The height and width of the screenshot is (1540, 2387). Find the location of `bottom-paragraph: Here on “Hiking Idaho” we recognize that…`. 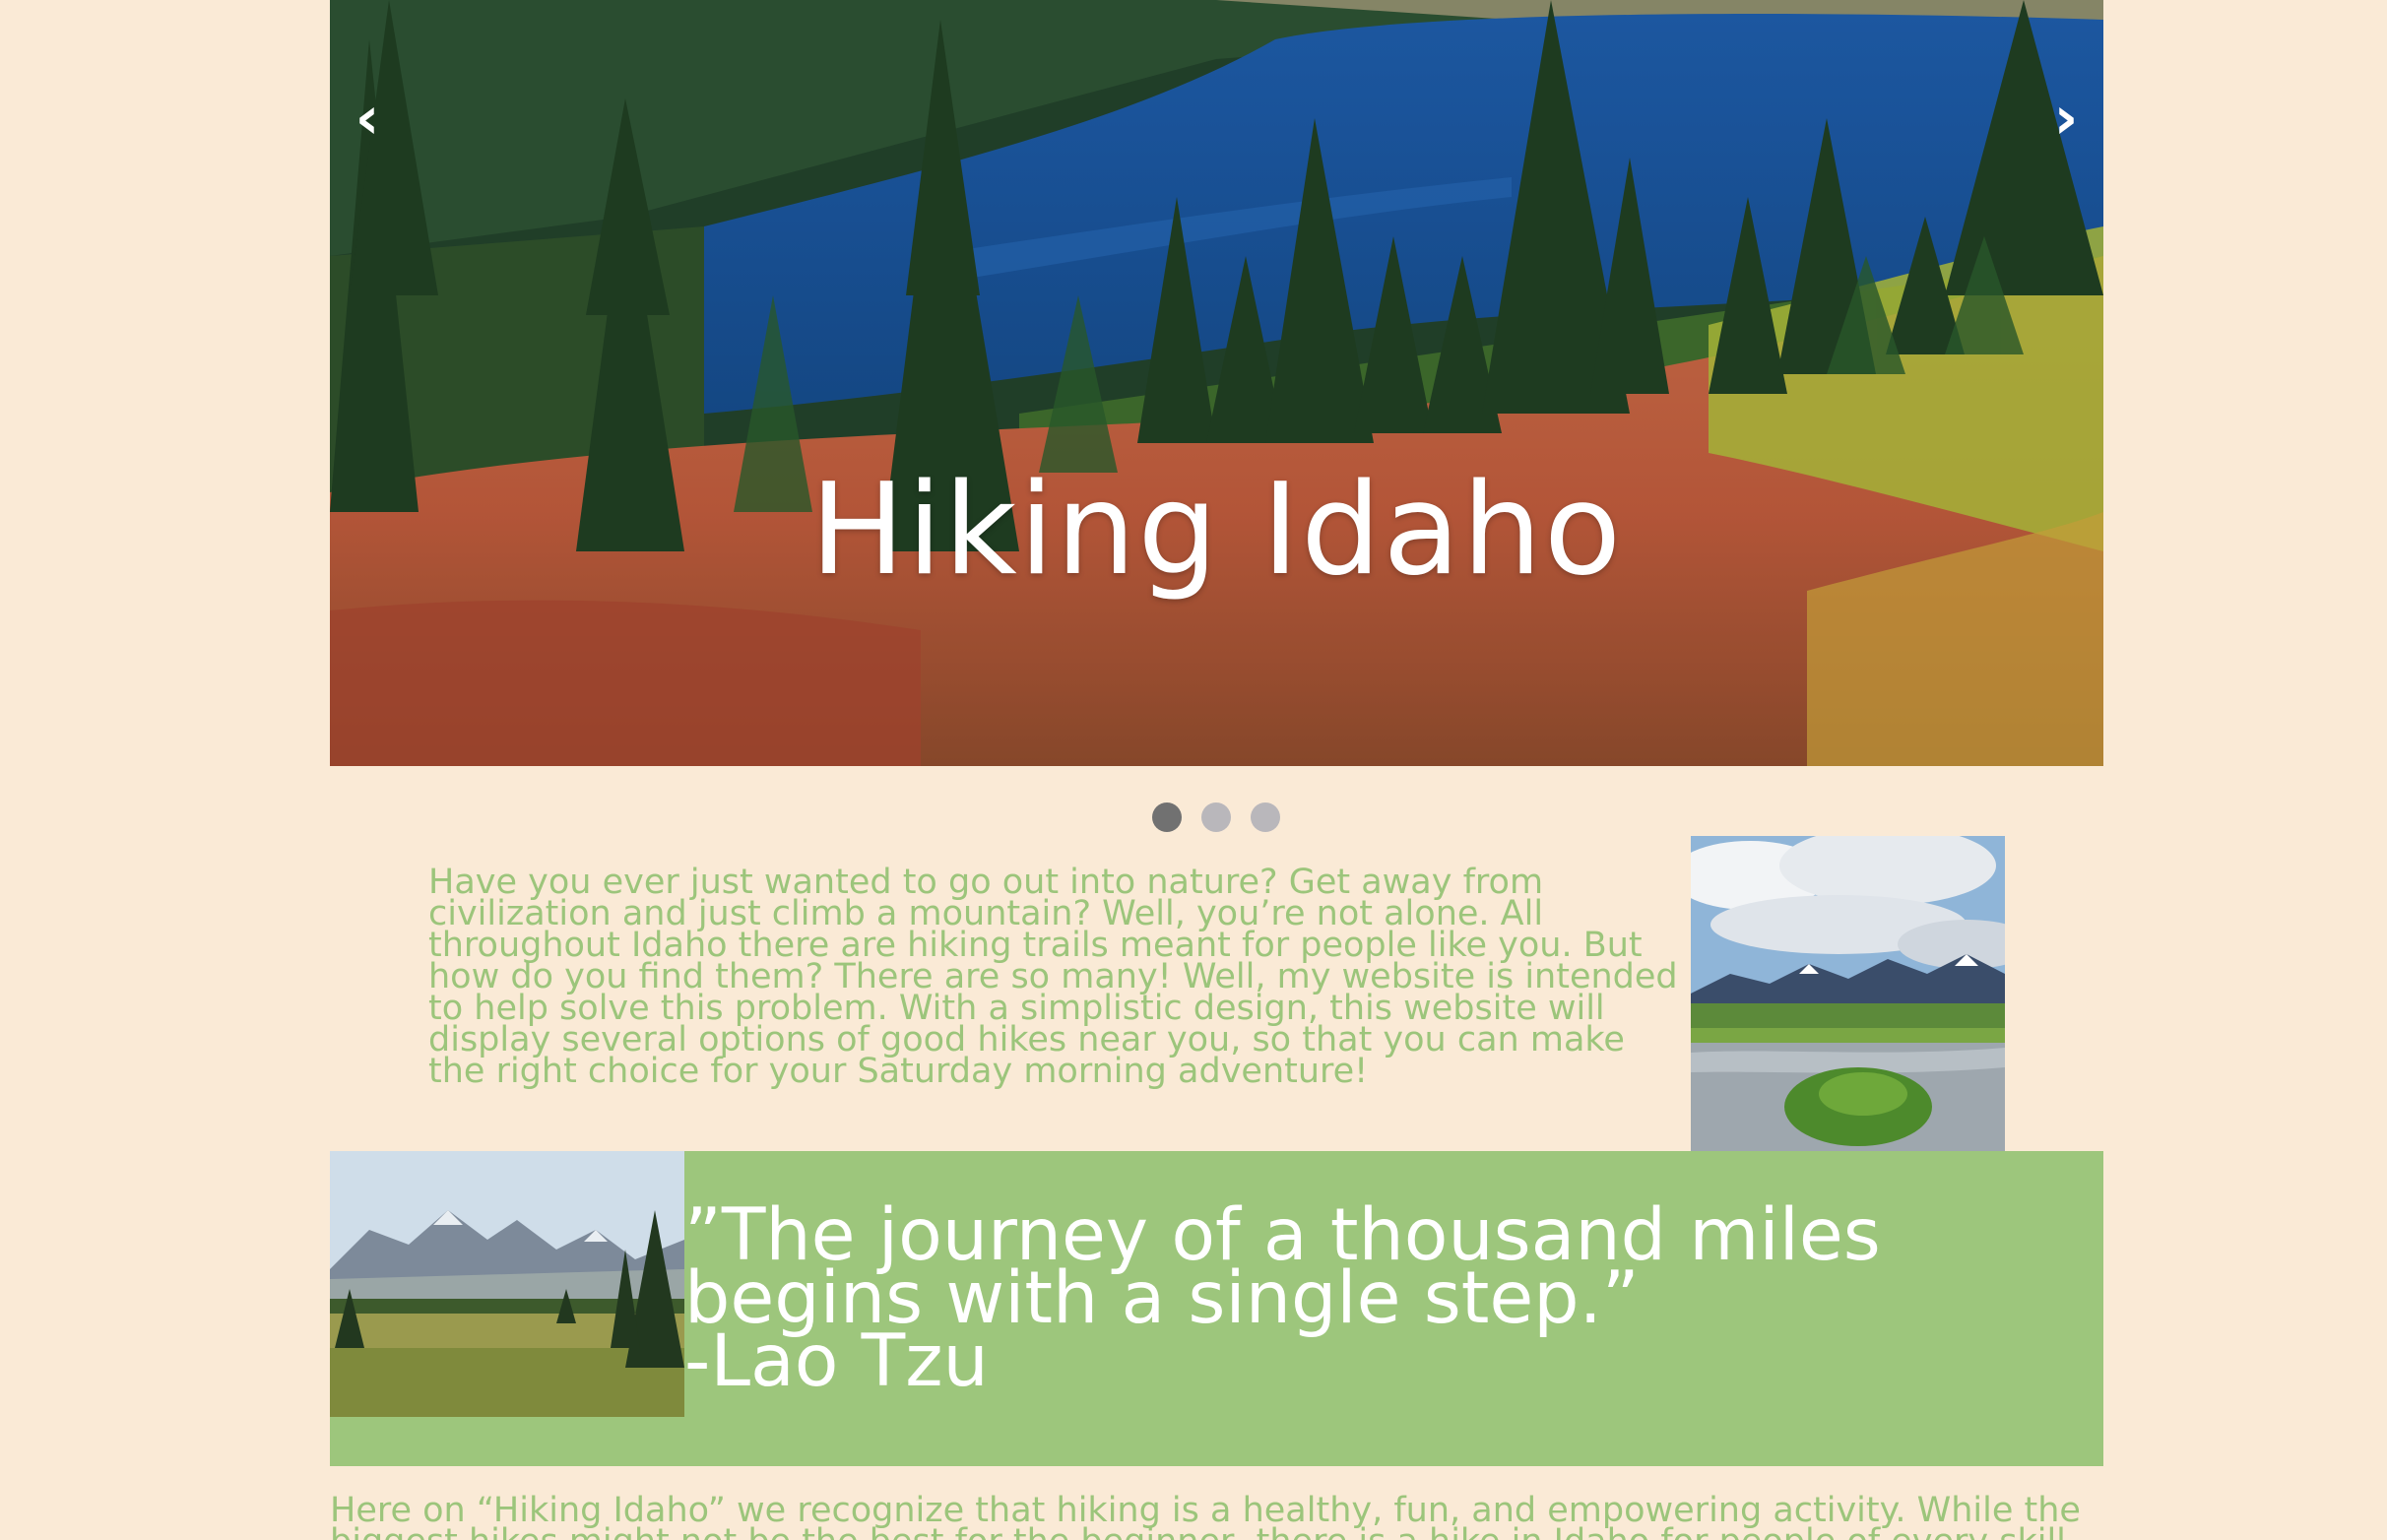

bottom-paragraph: Here on “Hiking Idaho” we recognize that… is located at coordinates (1216, 1517).